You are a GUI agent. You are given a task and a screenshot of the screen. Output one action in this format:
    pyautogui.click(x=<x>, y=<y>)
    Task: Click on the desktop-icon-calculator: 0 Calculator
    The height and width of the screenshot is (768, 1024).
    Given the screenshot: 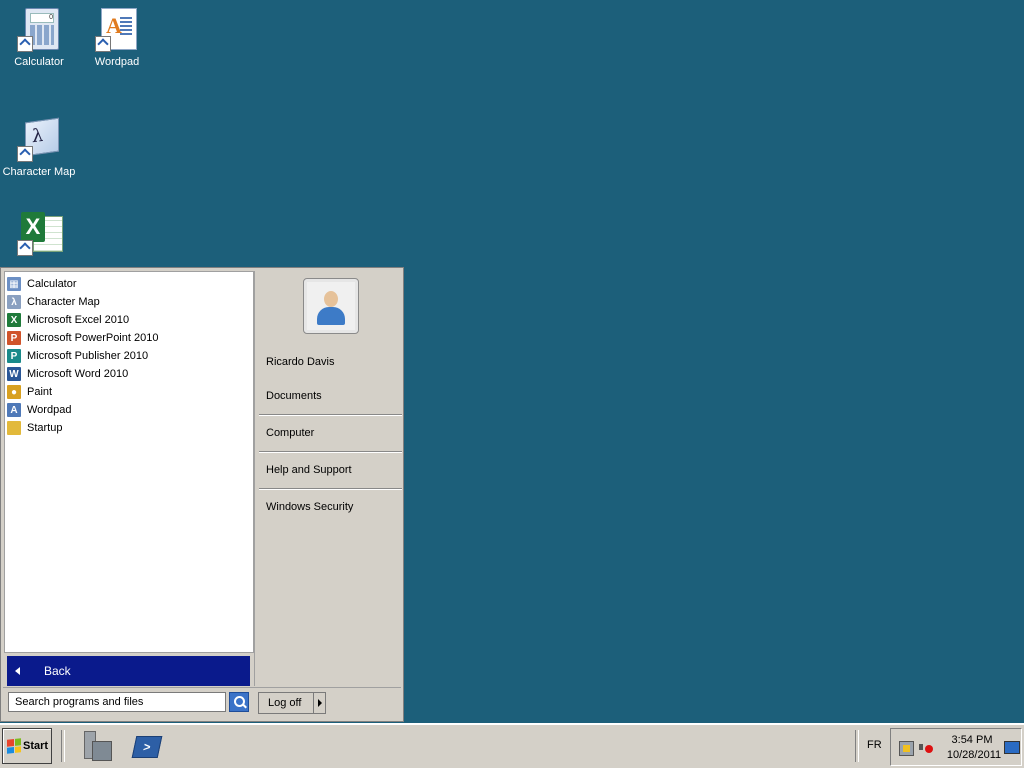 What is the action you would take?
    pyautogui.click(x=39, y=38)
    